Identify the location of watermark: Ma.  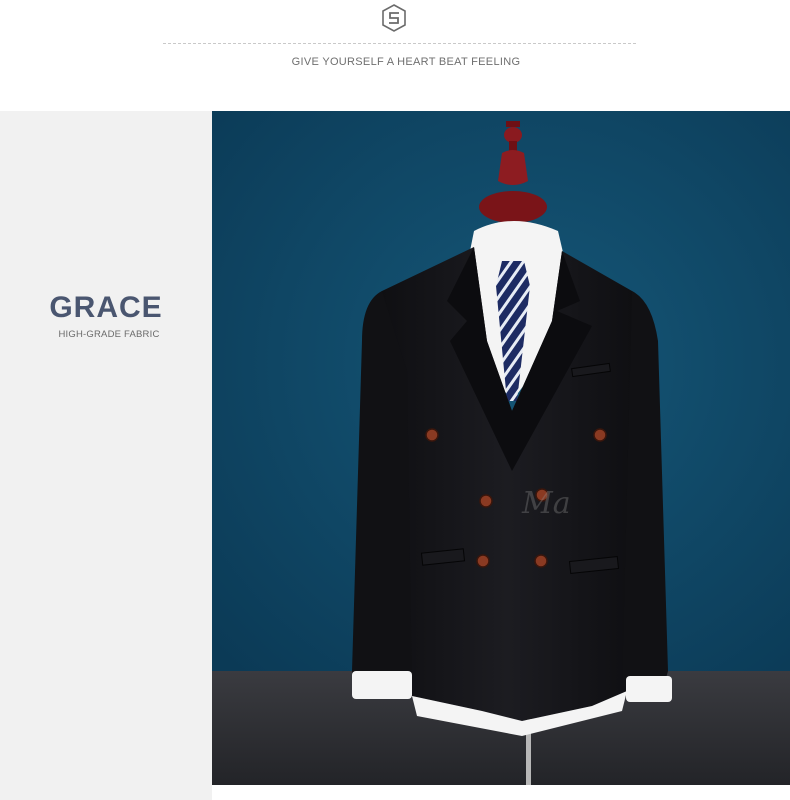
(546, 503).